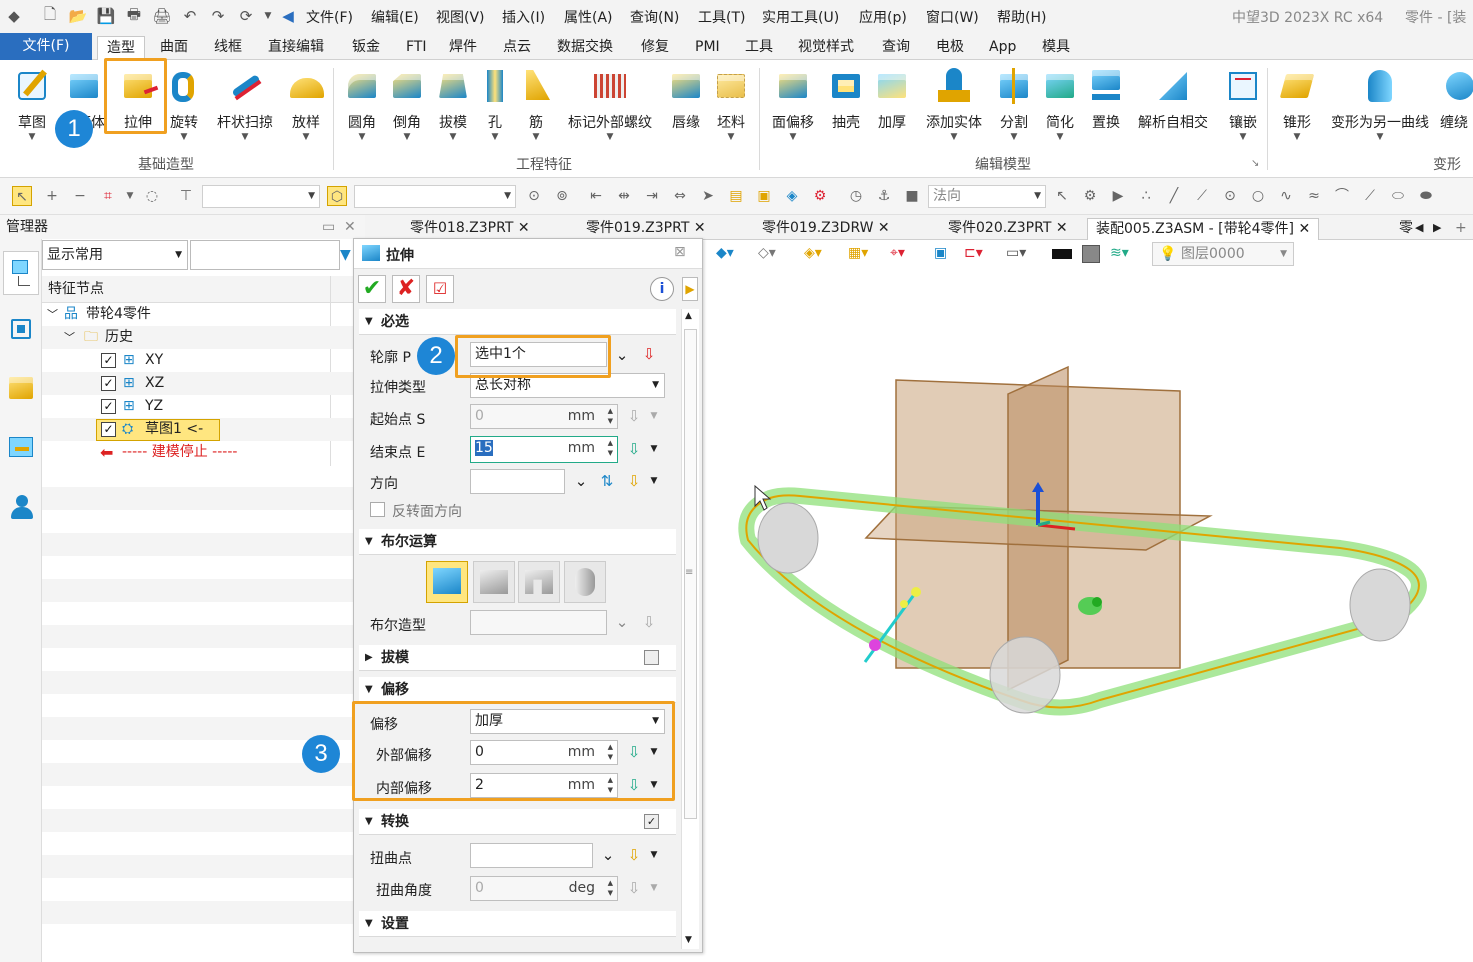 The height and width of the screenshot is (962, 1473). I want to click on tree-row-xz: ✓ ⊞ XZ, so click(203, 383).